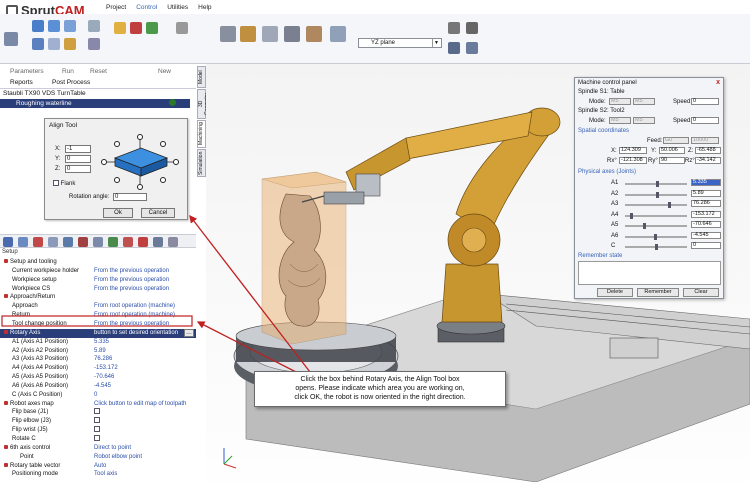 Image resolution: width=750 pixels, height=501 pixels. I want to click on joint-label: A5, so click(615, 225).